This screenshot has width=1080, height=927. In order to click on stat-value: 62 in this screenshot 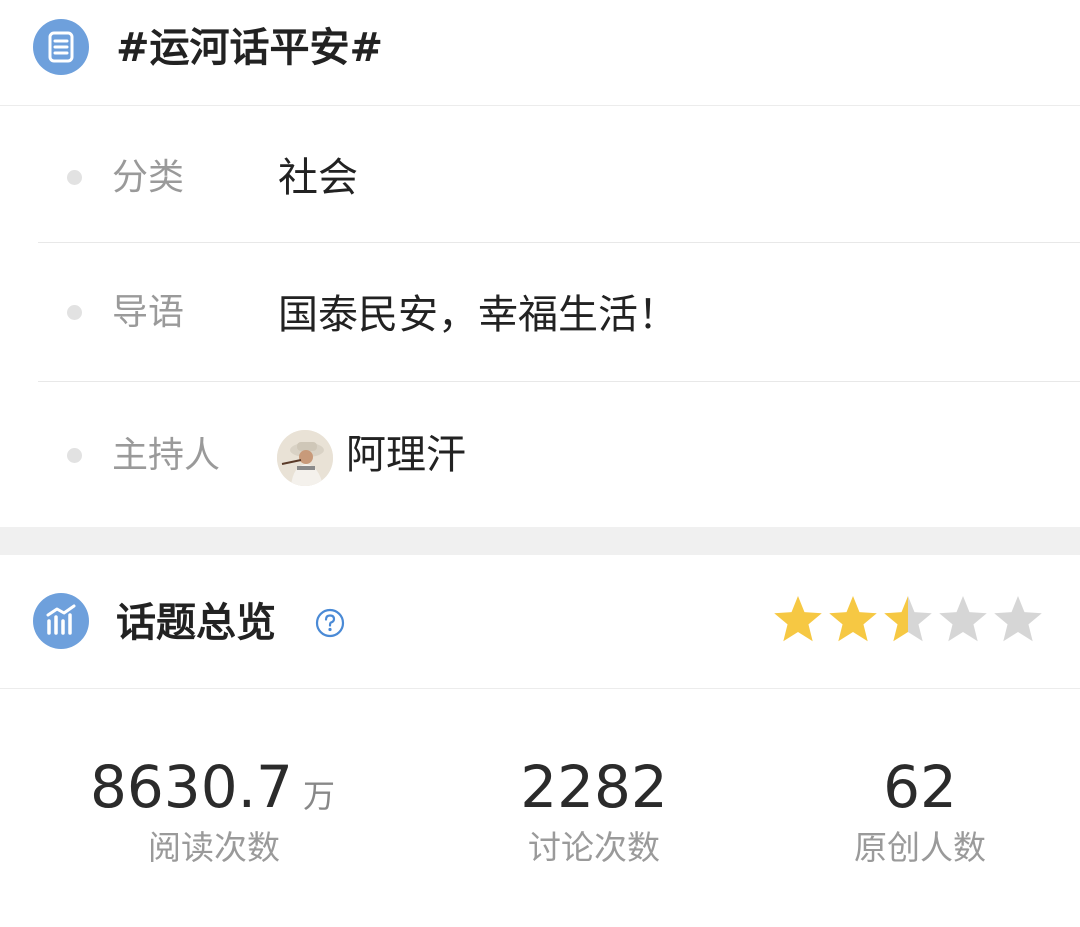, I will do `click(920, 787)`.